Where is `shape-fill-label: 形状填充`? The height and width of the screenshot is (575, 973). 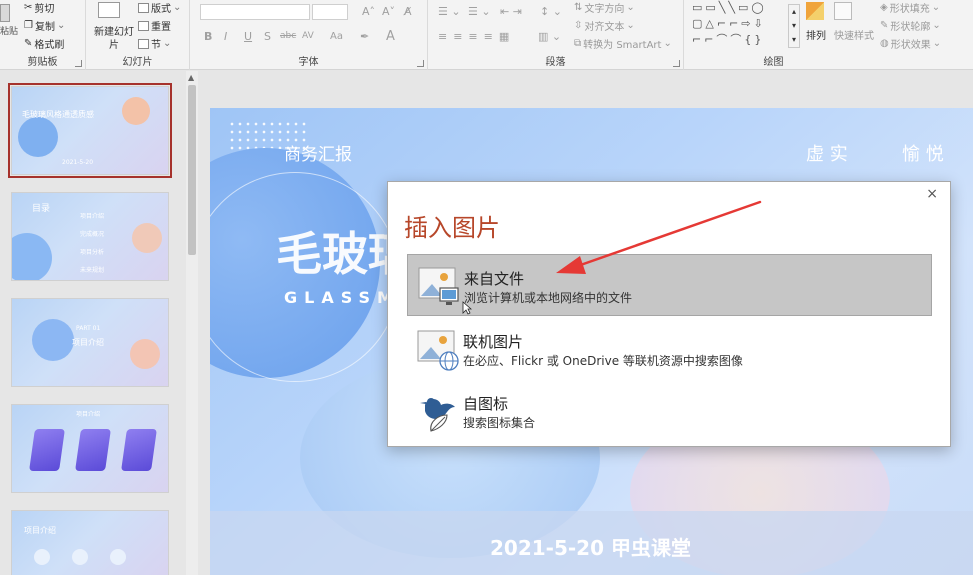 shape-fill-label: 形状填充 is located at coordinates (909, 9).